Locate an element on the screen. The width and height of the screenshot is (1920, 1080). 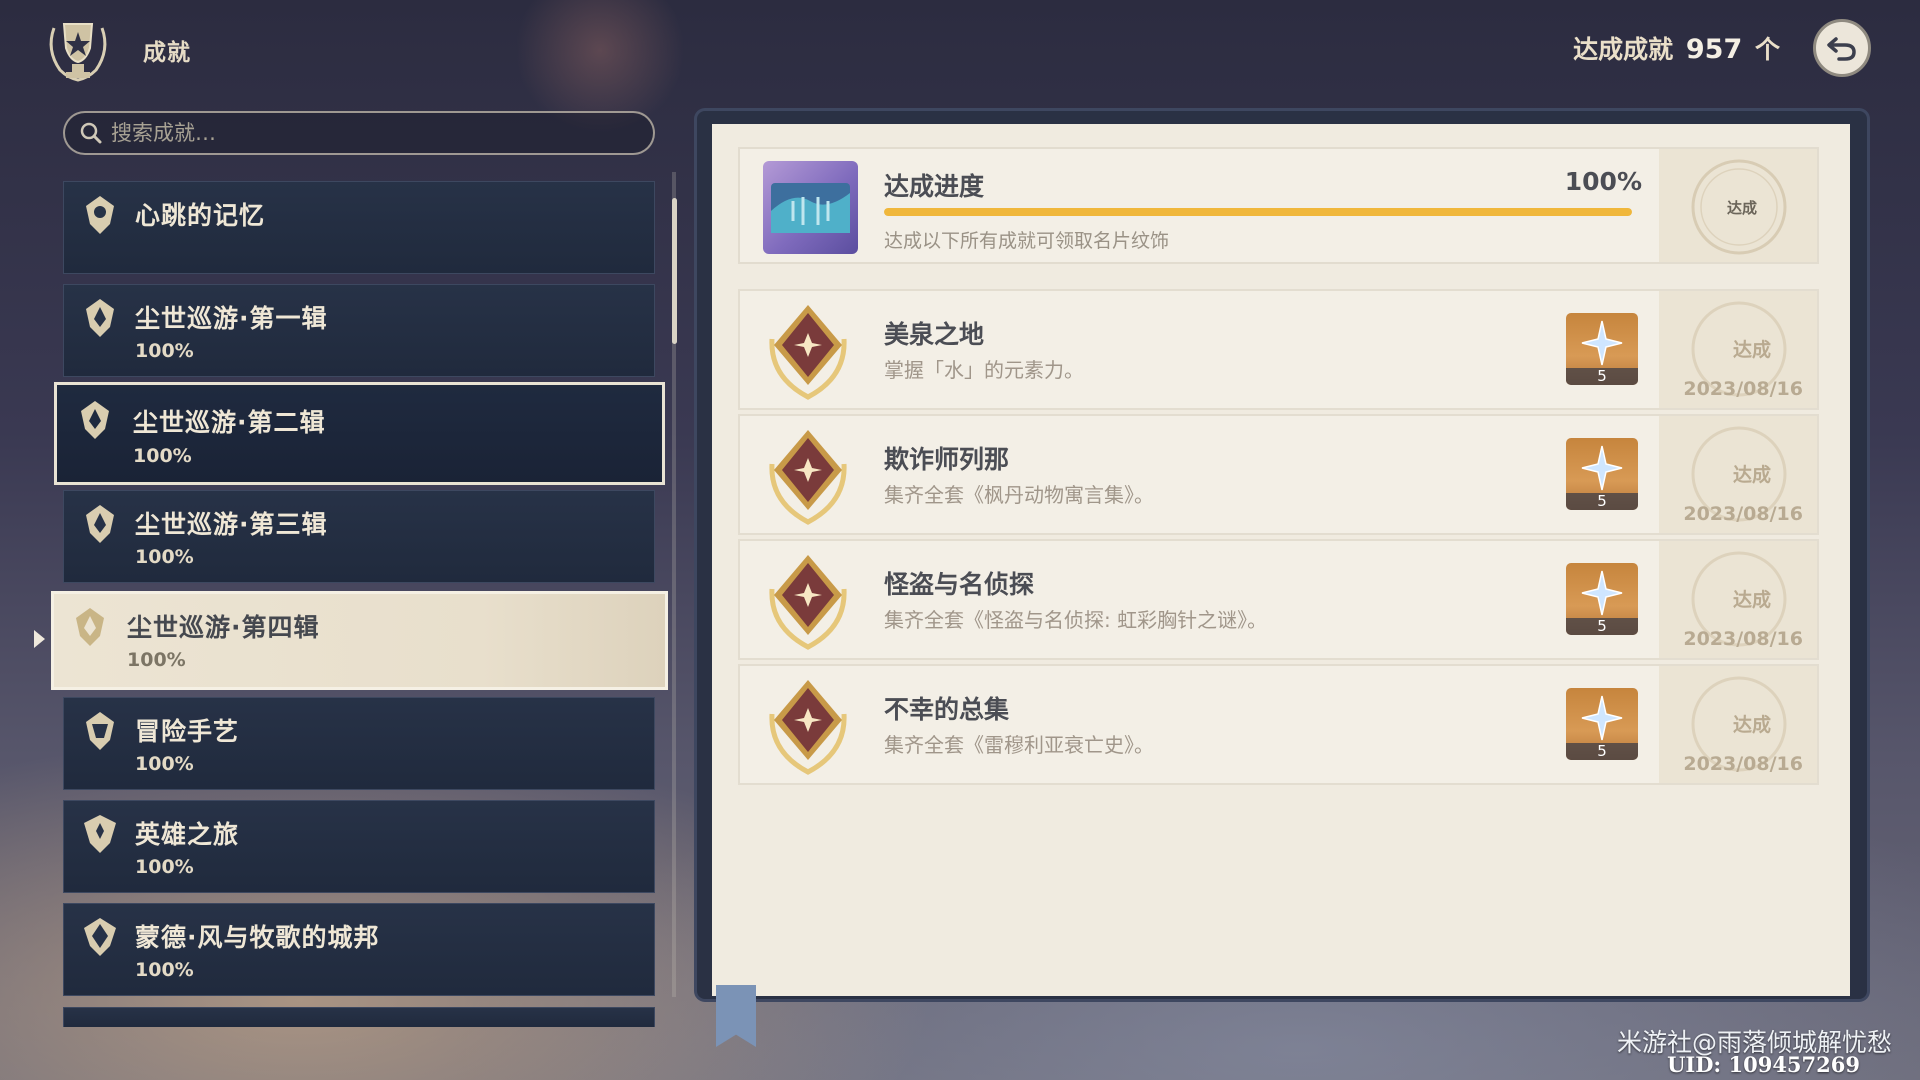
progress-title: 达成进度 is located at coordinates (934, 186).